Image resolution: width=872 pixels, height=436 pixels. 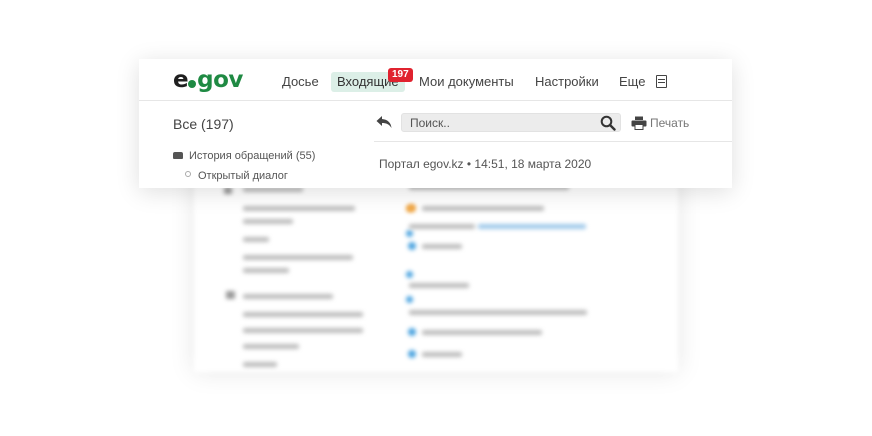 What do you see at coordinates (300, 82) in the screenshot?
I see `nav-dossier: Досье` at bounding box center [300, 82].